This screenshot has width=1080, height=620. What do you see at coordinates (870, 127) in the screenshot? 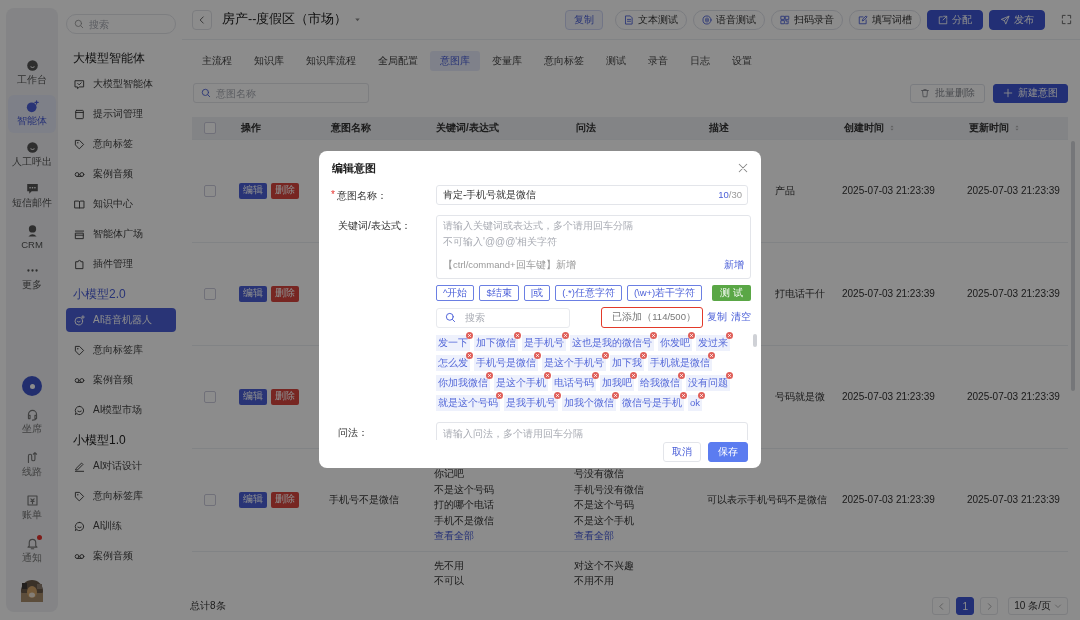
I see `column-header: 创建时间` at bounding box center [870, 127].